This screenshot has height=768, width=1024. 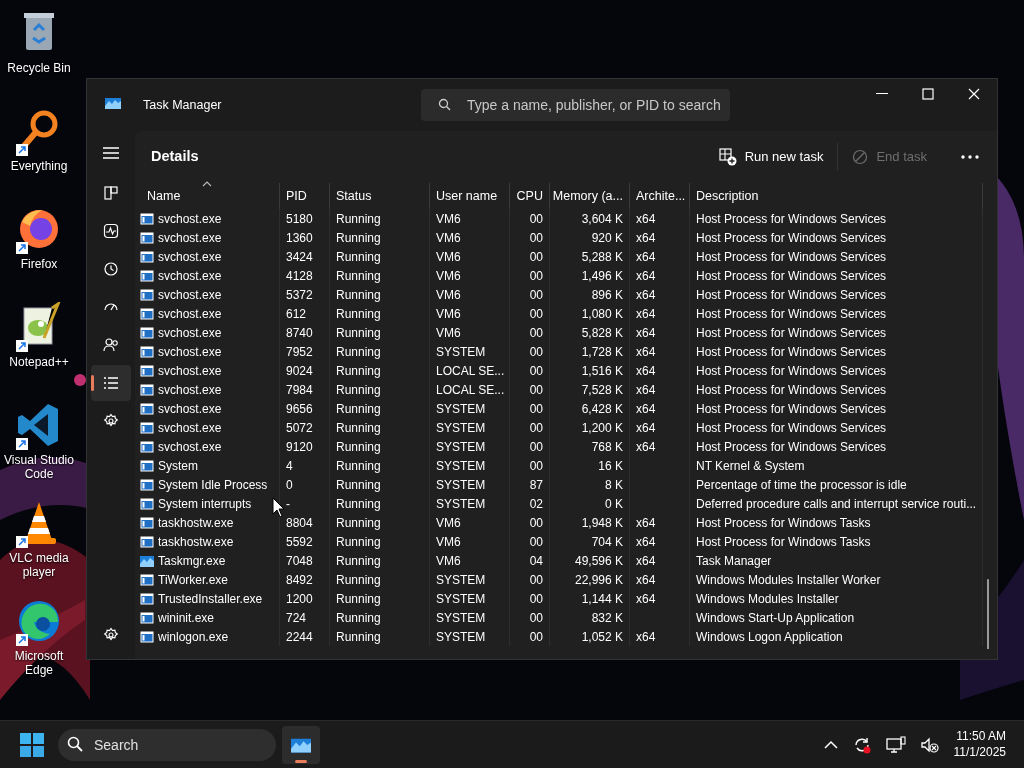 What do you see at coordinates (895, 744) in the screenshot?
I see `network-icon` at bounding box center [895, 744].